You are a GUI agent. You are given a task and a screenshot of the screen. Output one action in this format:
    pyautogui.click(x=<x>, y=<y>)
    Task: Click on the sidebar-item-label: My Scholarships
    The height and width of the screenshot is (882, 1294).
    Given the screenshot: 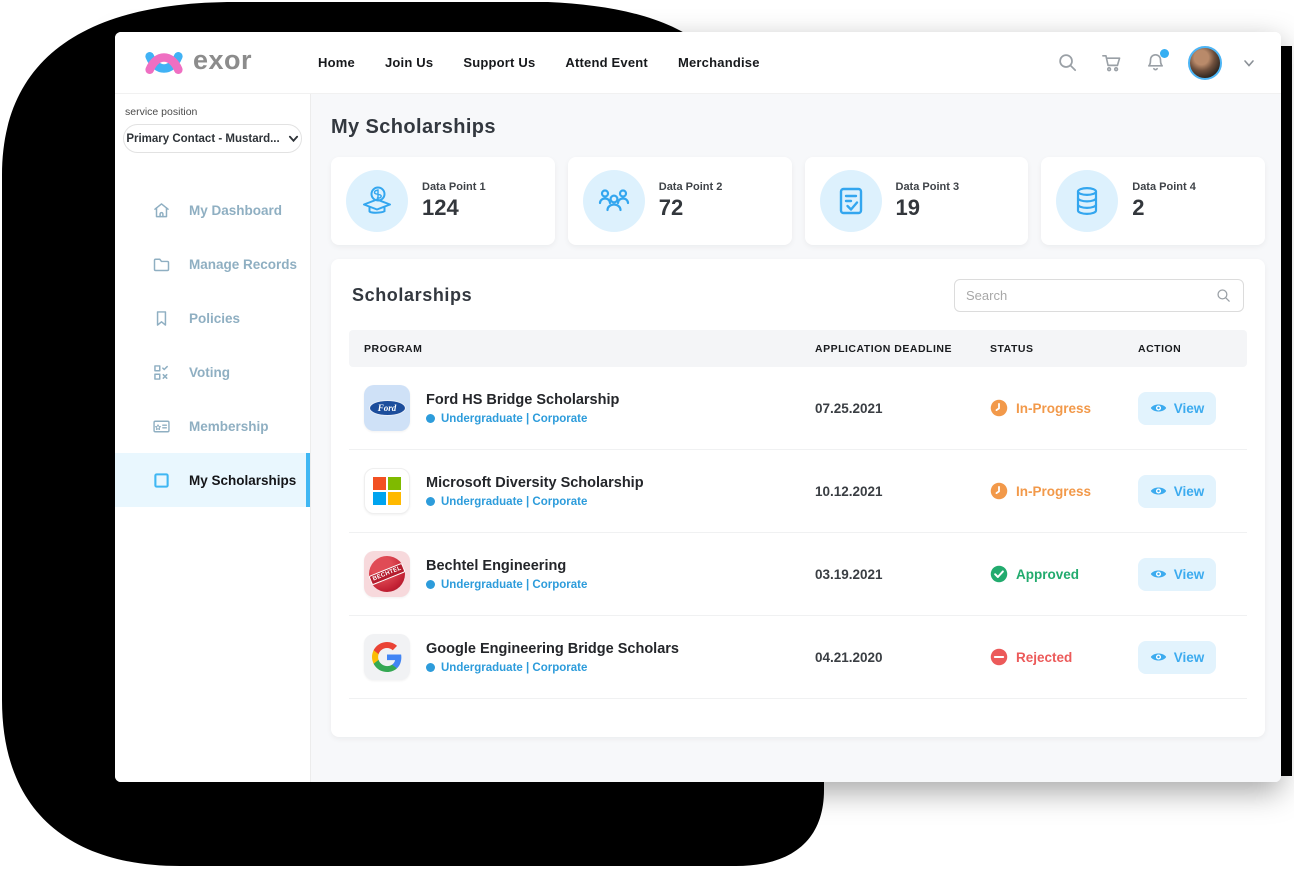 What is the action you would take?
    pyautogui.click(x=243, y=480)
    